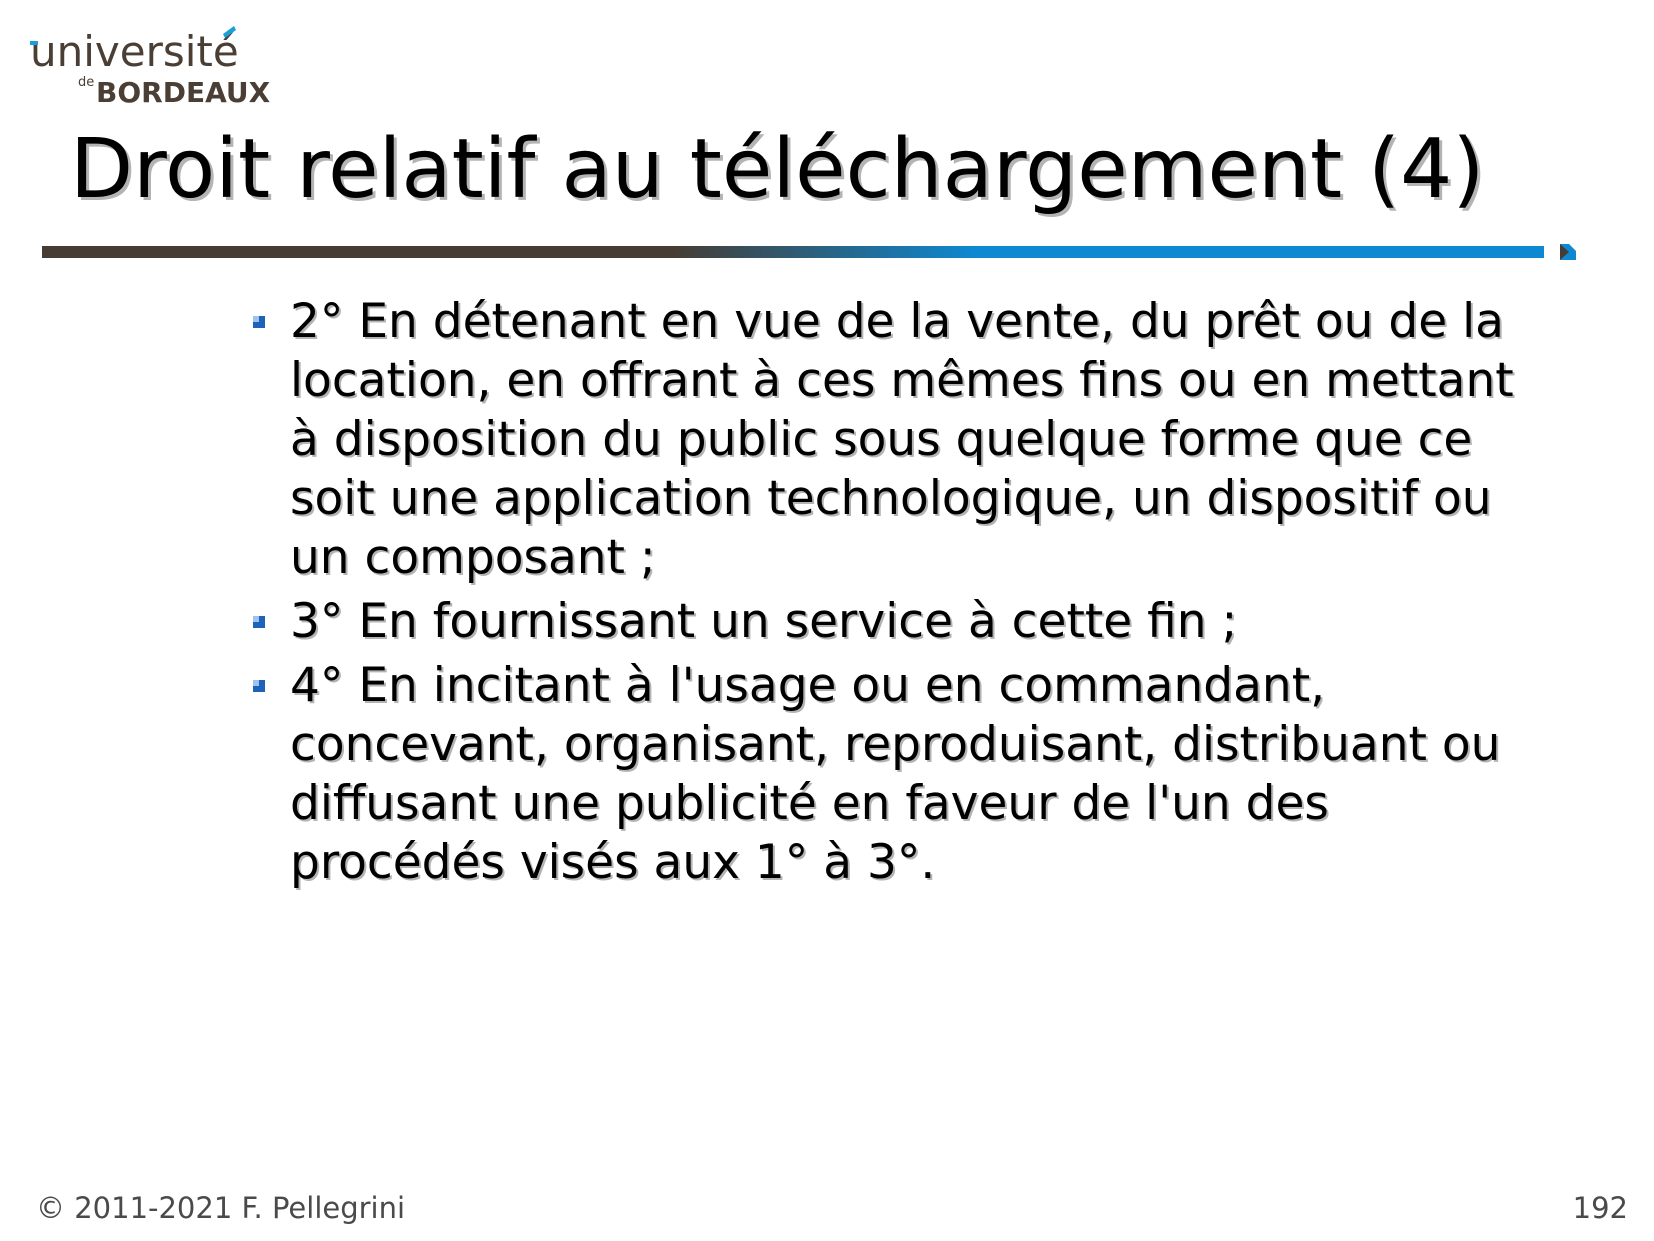  Describe the element at coordinates (86, 82) in the screenshot. I see `logo-prefix-text: de` at that location.